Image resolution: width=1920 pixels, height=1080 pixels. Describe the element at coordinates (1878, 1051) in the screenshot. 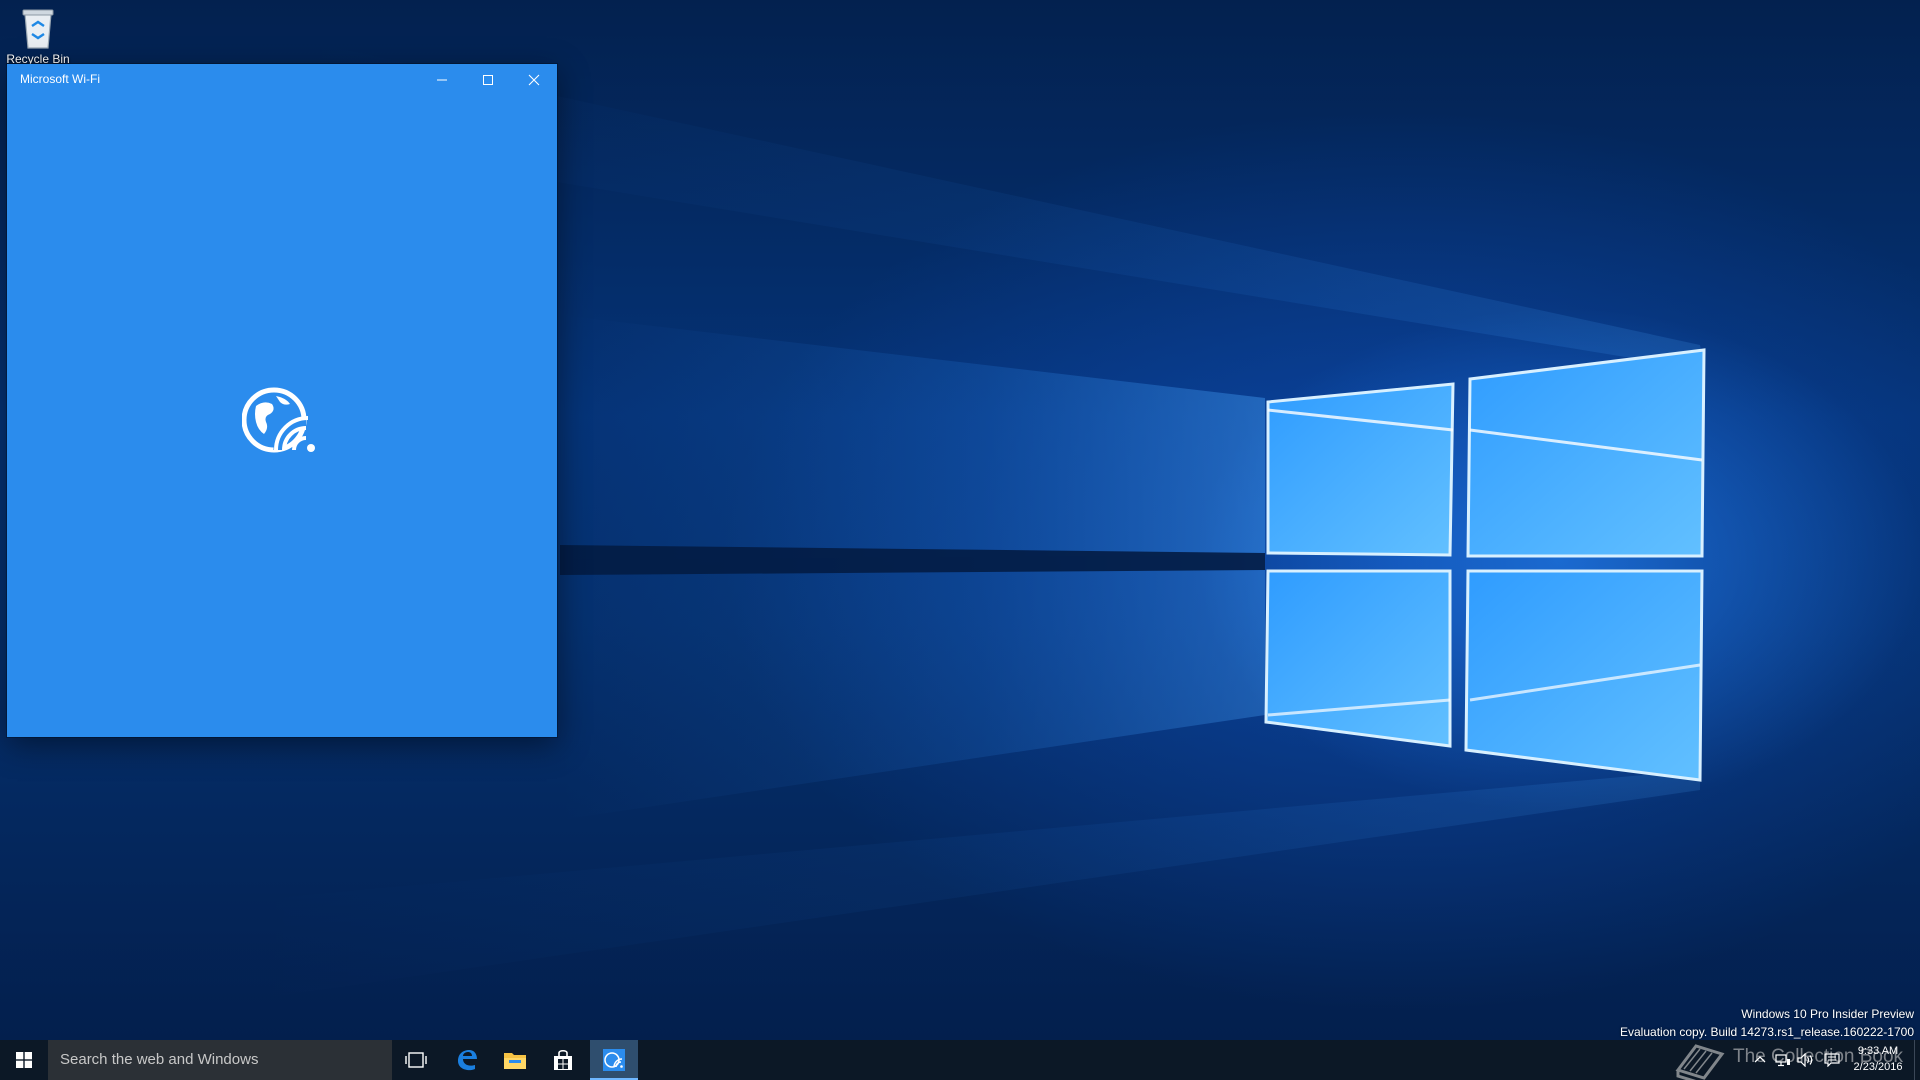

I see `clock-time: 9:33 AM` at that location.